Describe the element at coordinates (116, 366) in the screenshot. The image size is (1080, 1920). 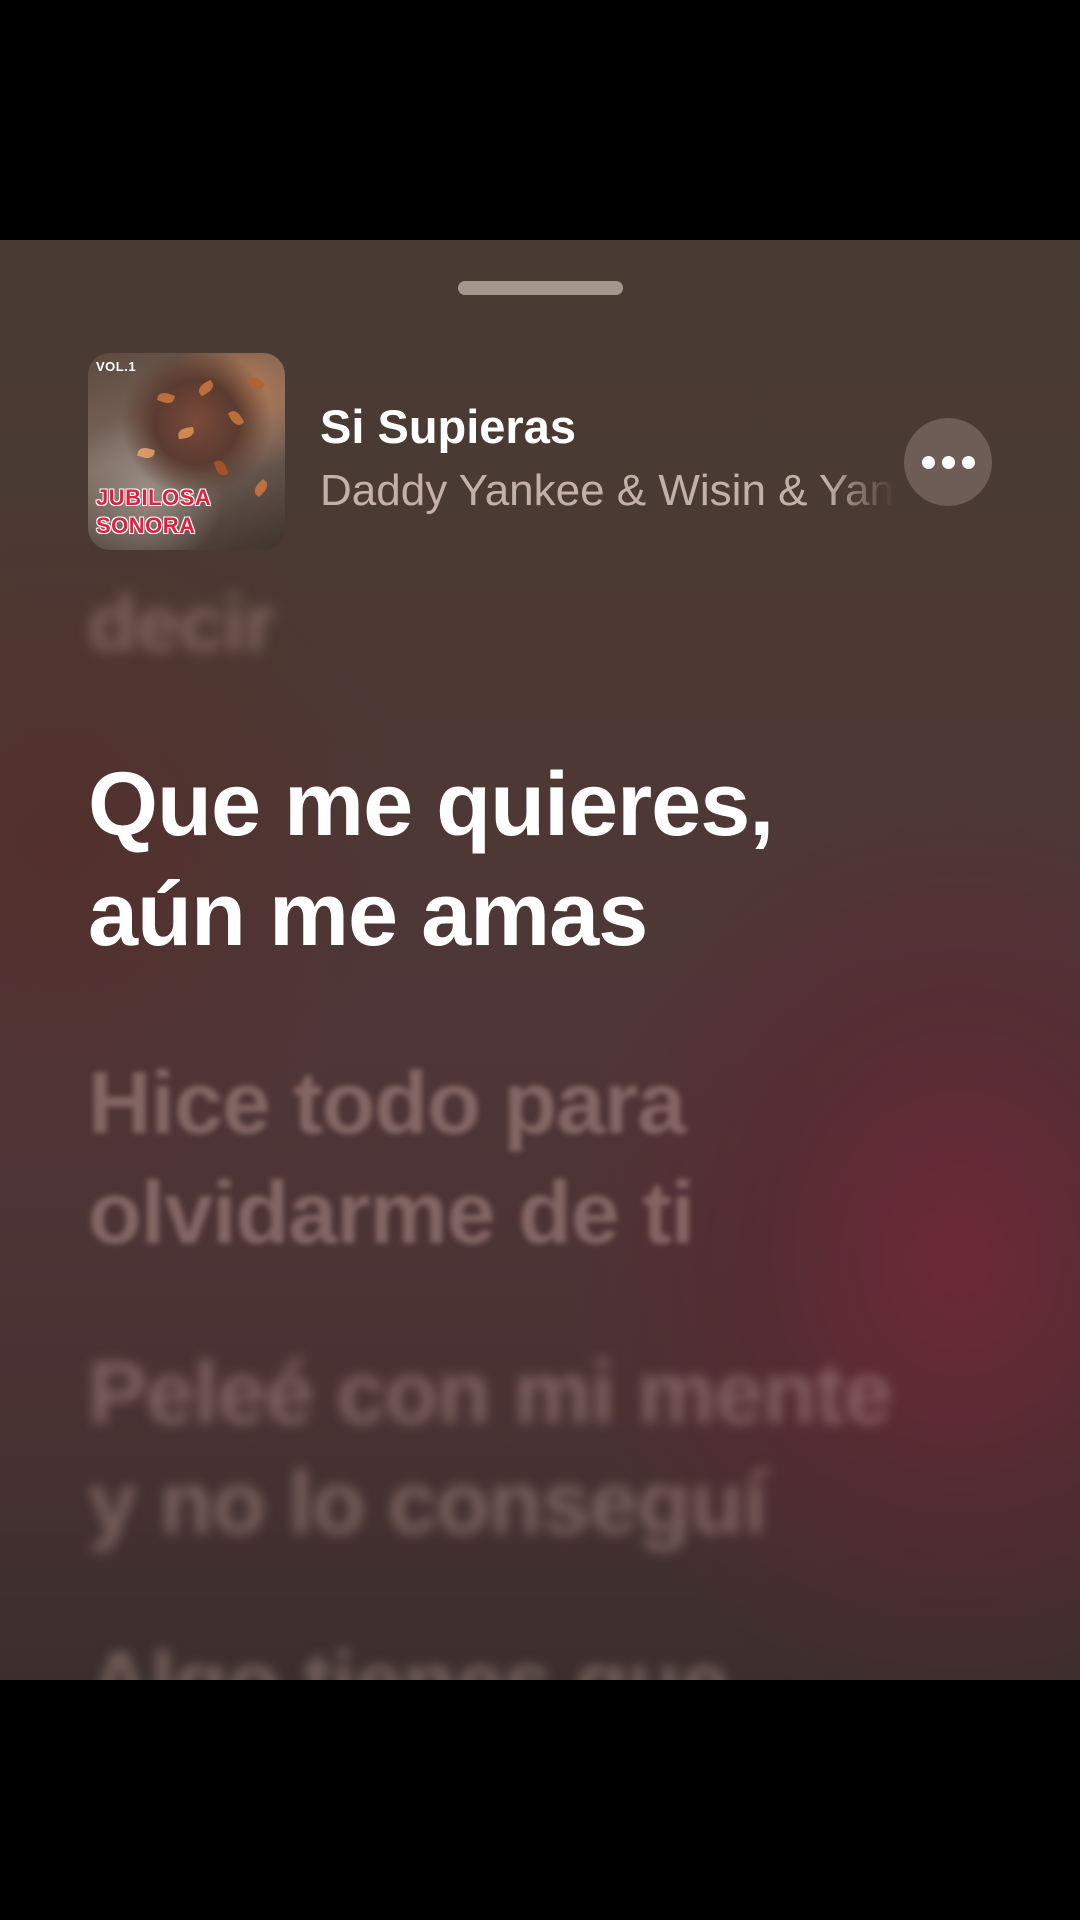
I see `artwork-volume-label: VOL.1` at that location.